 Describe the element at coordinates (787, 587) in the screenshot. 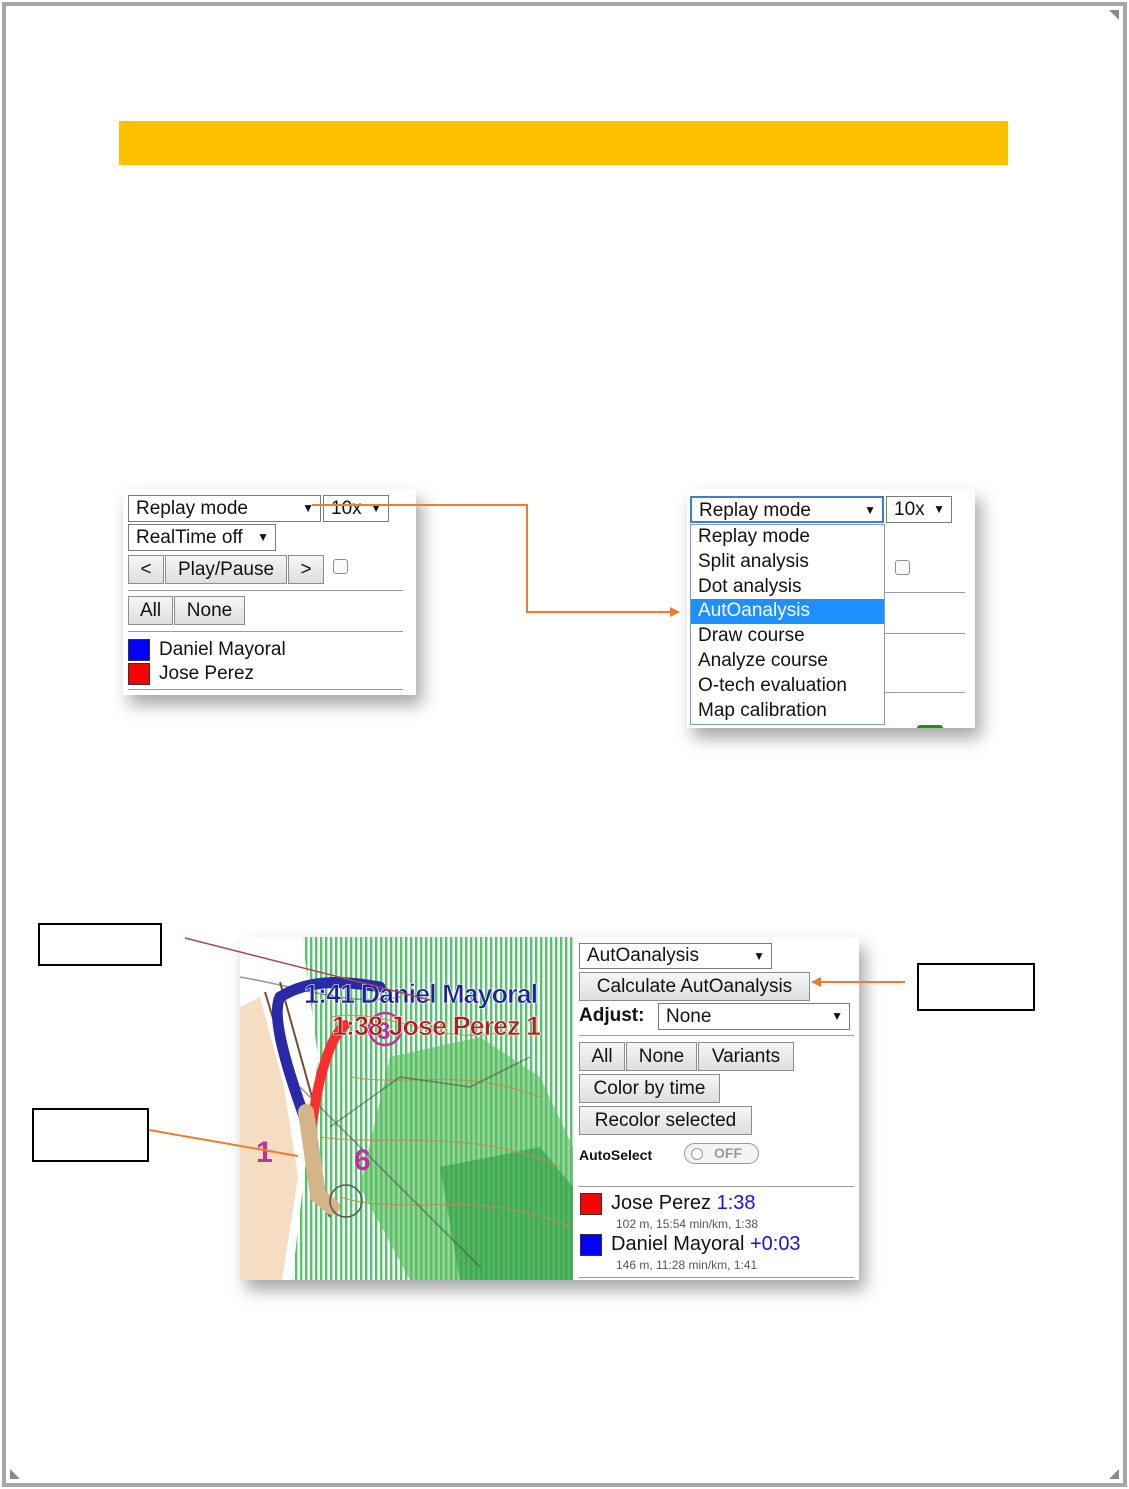

I see `menu-item-dot-analysis: Dot analysis` at that location.